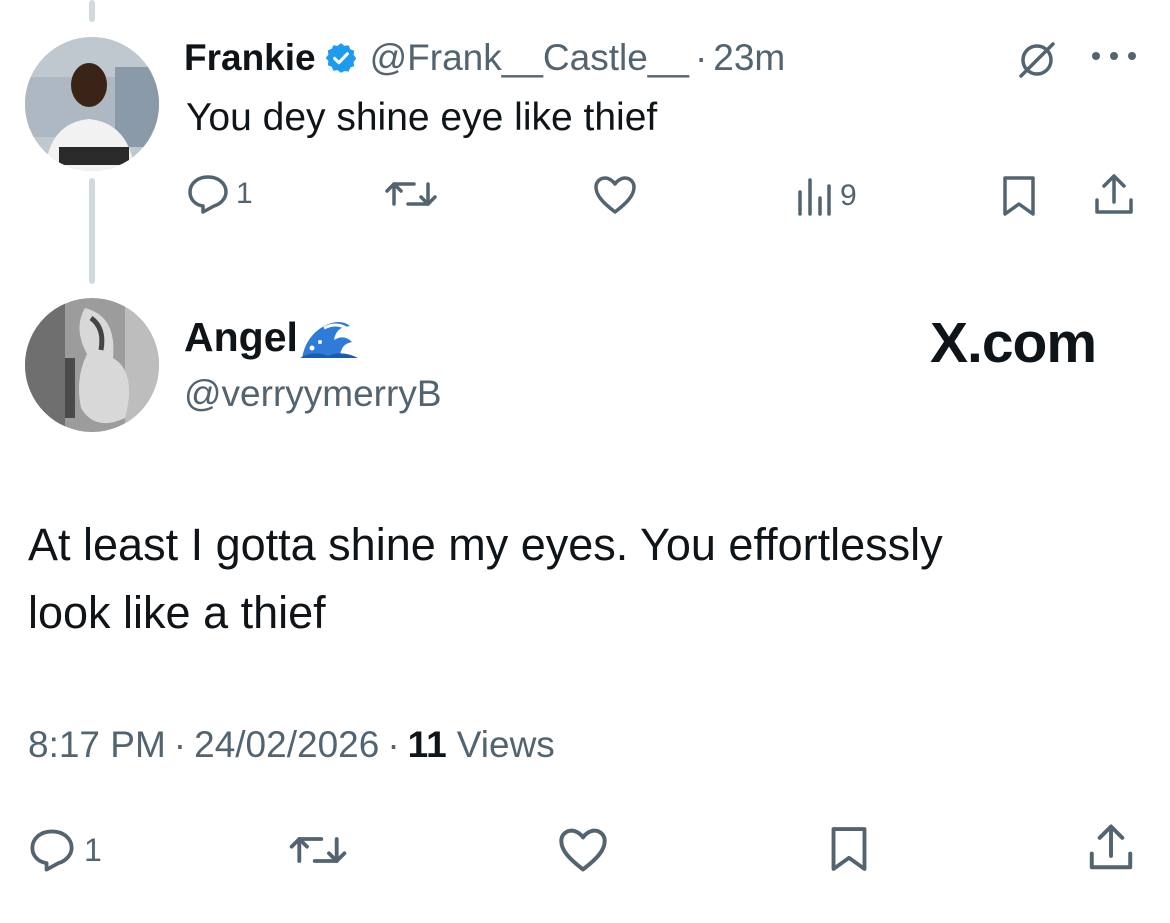 Image resolution: width=1170 pixels, height=923 pixels. What do you see at coordinates (97, 745) in the screenshot?
I see `post-time: 8:17 PM` at bounding box center [97, 745].